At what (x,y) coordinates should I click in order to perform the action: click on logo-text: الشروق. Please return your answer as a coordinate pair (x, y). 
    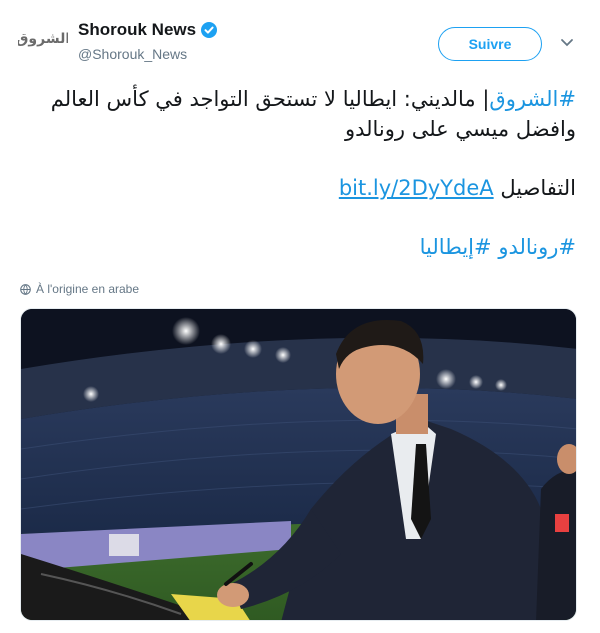
    Looking at the image, I should click on (43, 39).